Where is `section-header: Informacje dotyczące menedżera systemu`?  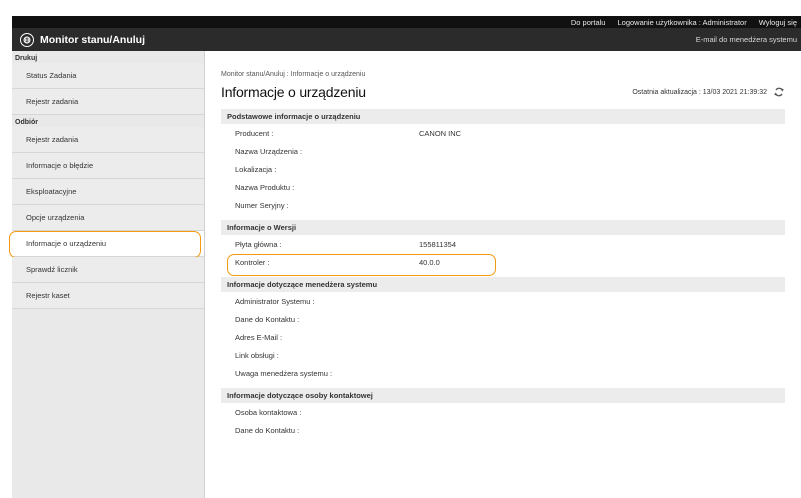
section-header: Informacje dotyczące menedżera systemu is located at coordinates (503, 284).